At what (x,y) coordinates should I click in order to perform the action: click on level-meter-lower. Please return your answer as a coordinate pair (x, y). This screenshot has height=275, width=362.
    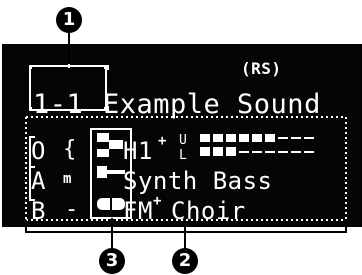
    Looking at the image, I should click on (257, 151).